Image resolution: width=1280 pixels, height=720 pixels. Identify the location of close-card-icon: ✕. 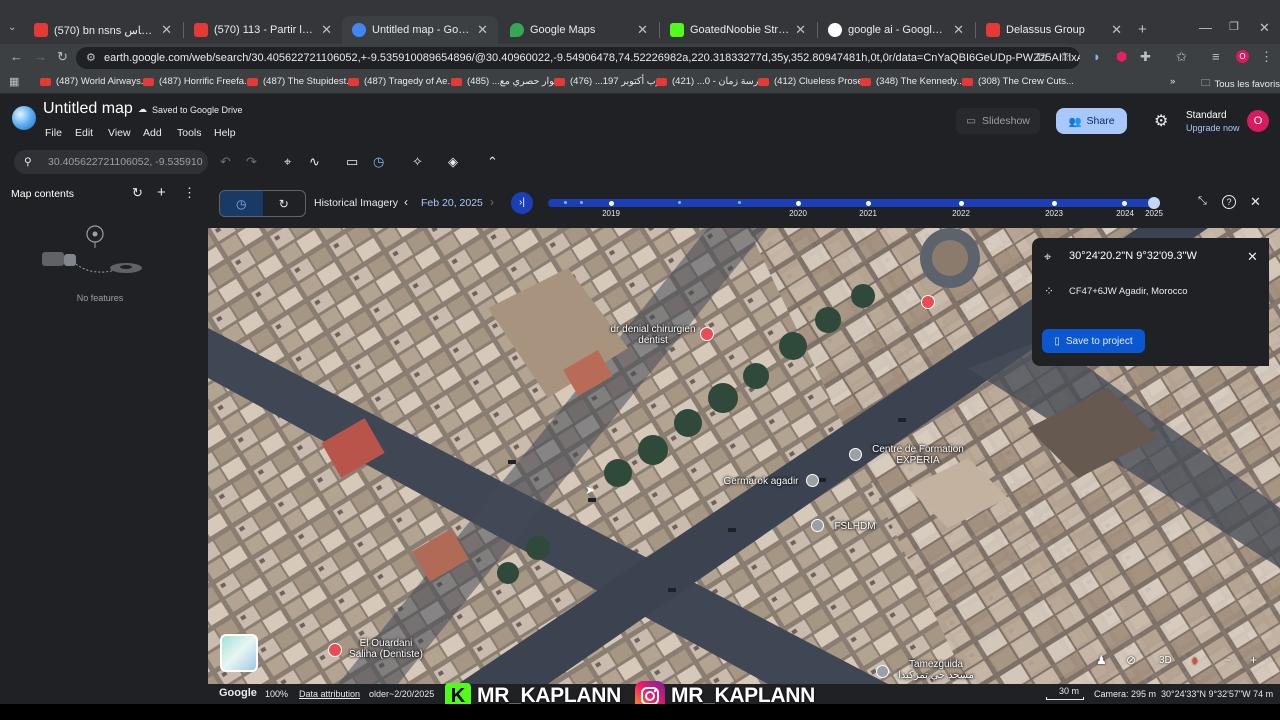
(1252, 257).